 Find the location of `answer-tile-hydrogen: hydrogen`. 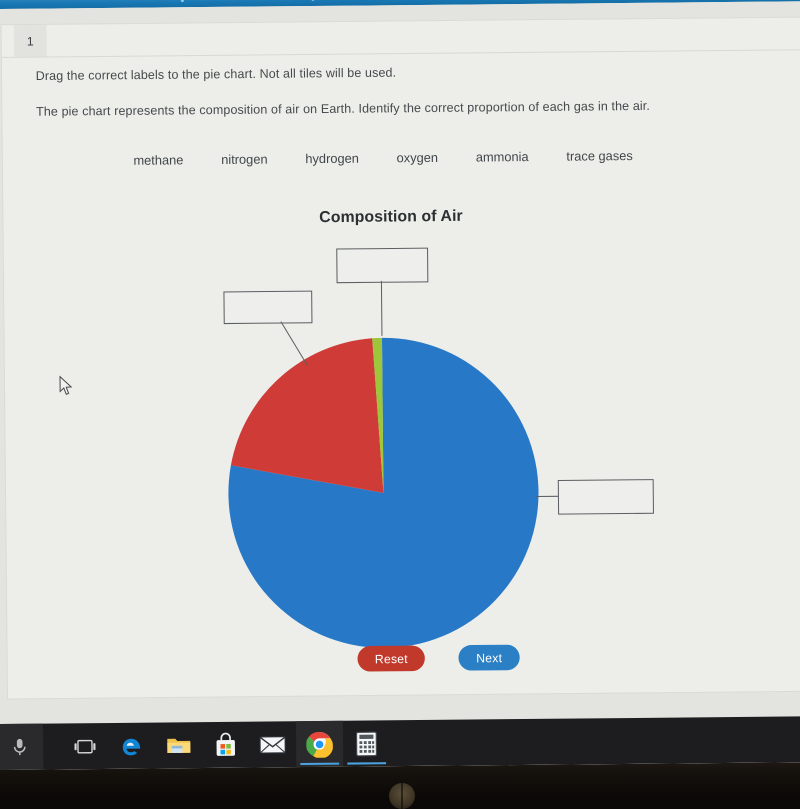

answer-tile-hydrogen: hydrogen is located at coordinates (332, 158).